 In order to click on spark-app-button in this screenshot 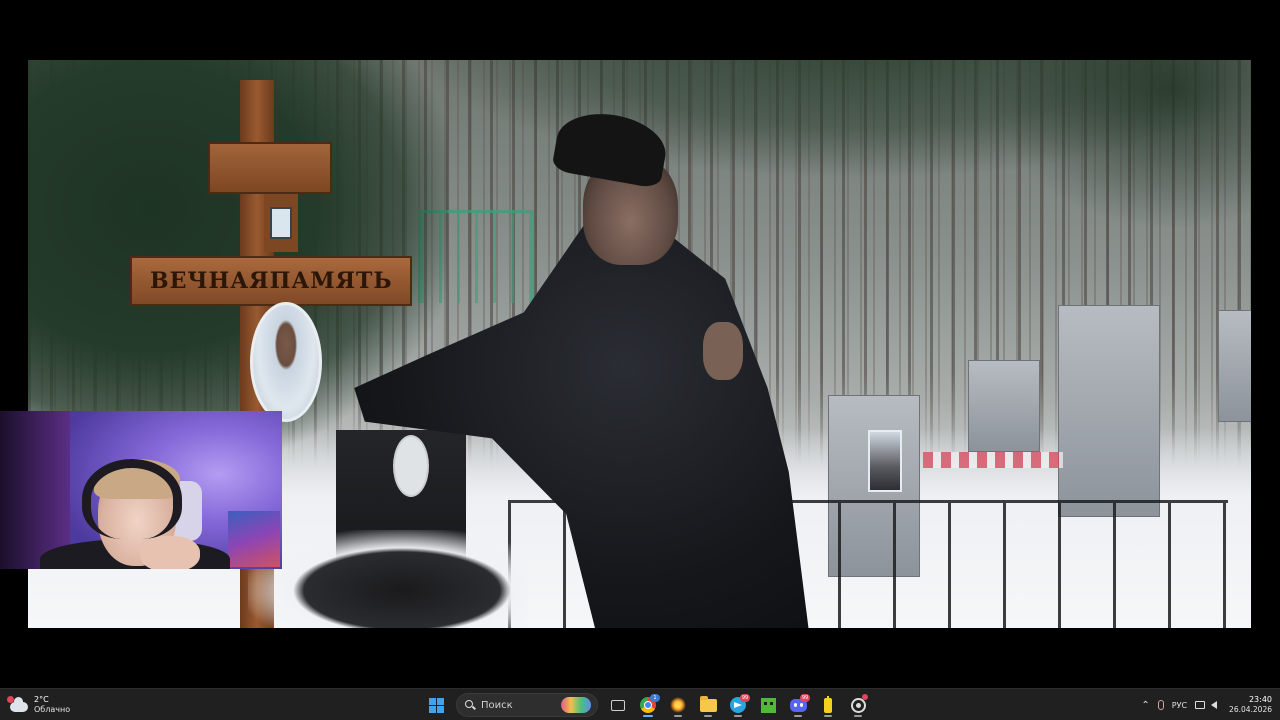, I will do `click(678, 705)`.